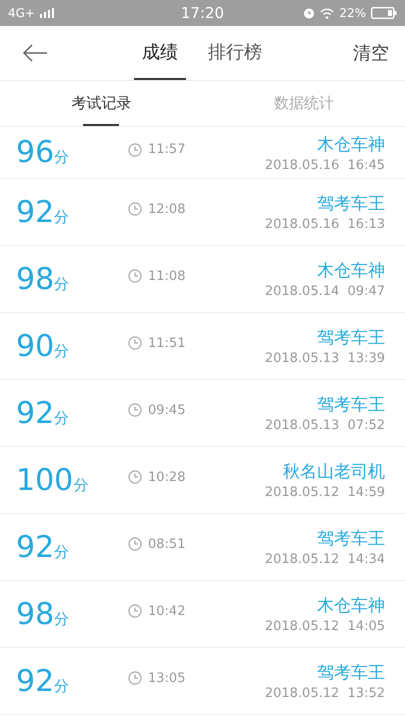 Image resolution: width=405 pixels, height=720 pixels. Describe the element at coordinates (167, 276) in the screenshot. I see `duration: 11:08` at that location.